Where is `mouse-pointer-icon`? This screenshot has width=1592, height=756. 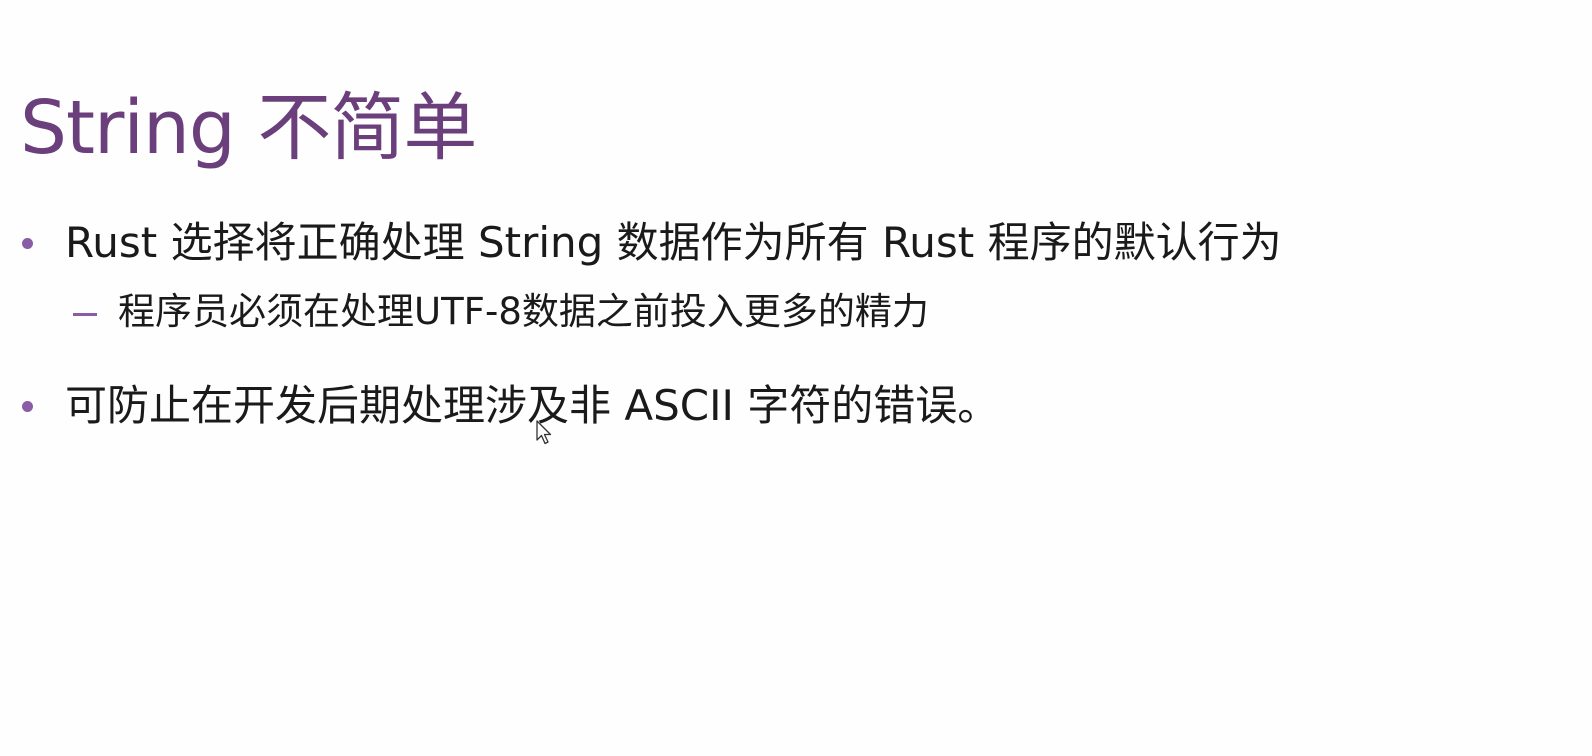 mouse-pointer-icon is located at coordinates (544, 432).